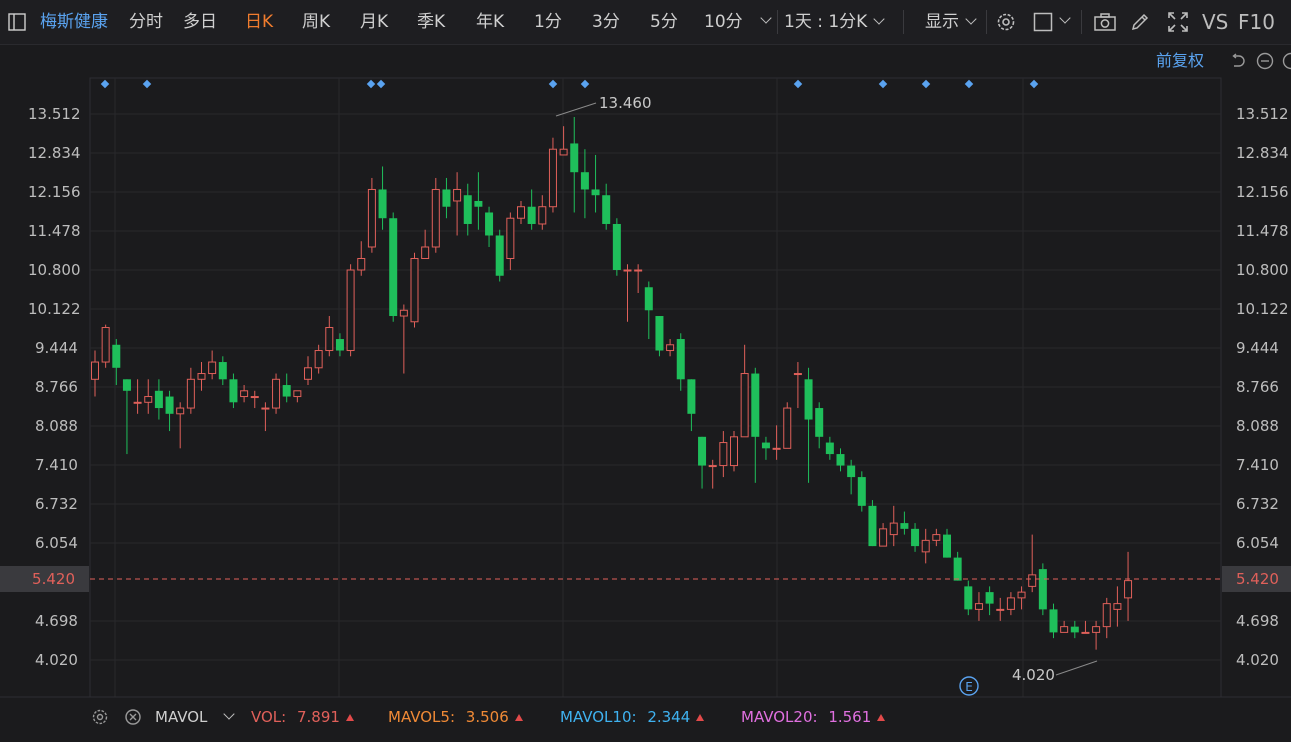  I want to click on sidebar-toggle-icon, so click(17, 22).